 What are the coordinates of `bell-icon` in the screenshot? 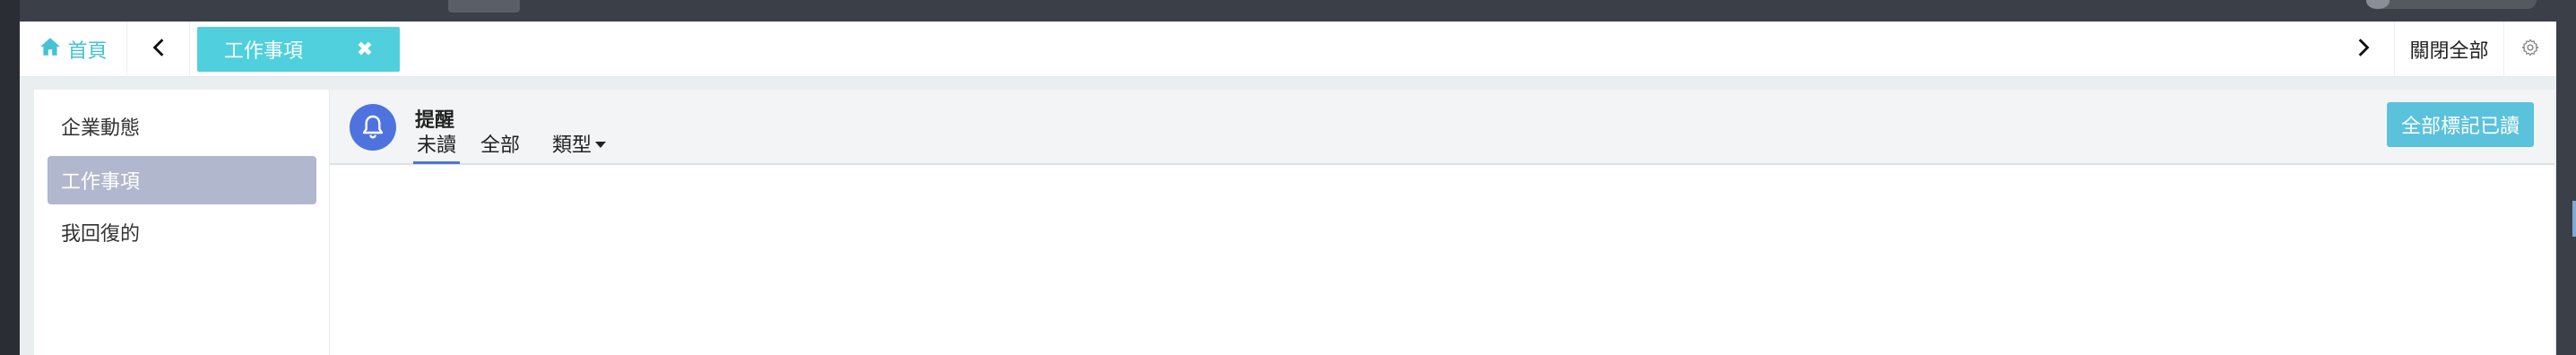 It's located at (373, 128).